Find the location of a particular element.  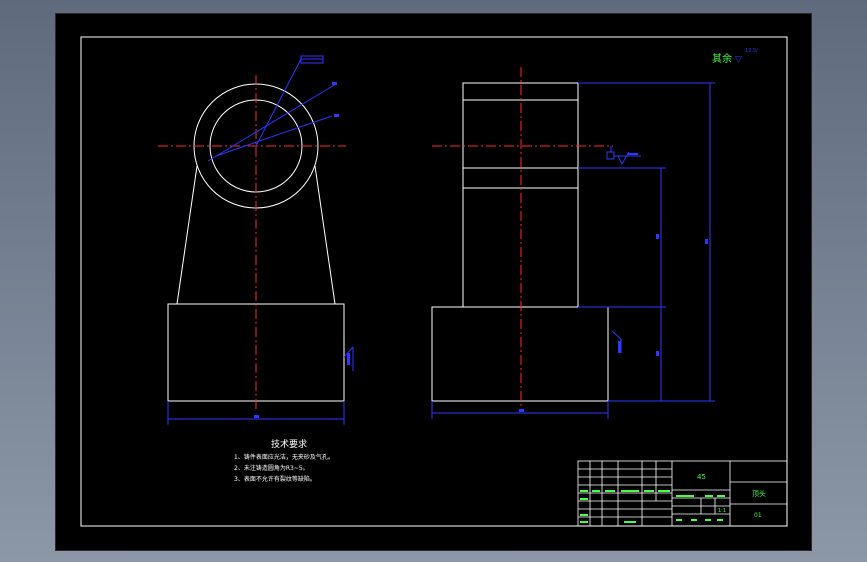

tech-req-line: 3、表面不允许有裂纹等缺陷。 is located at coordinates (275, 479).